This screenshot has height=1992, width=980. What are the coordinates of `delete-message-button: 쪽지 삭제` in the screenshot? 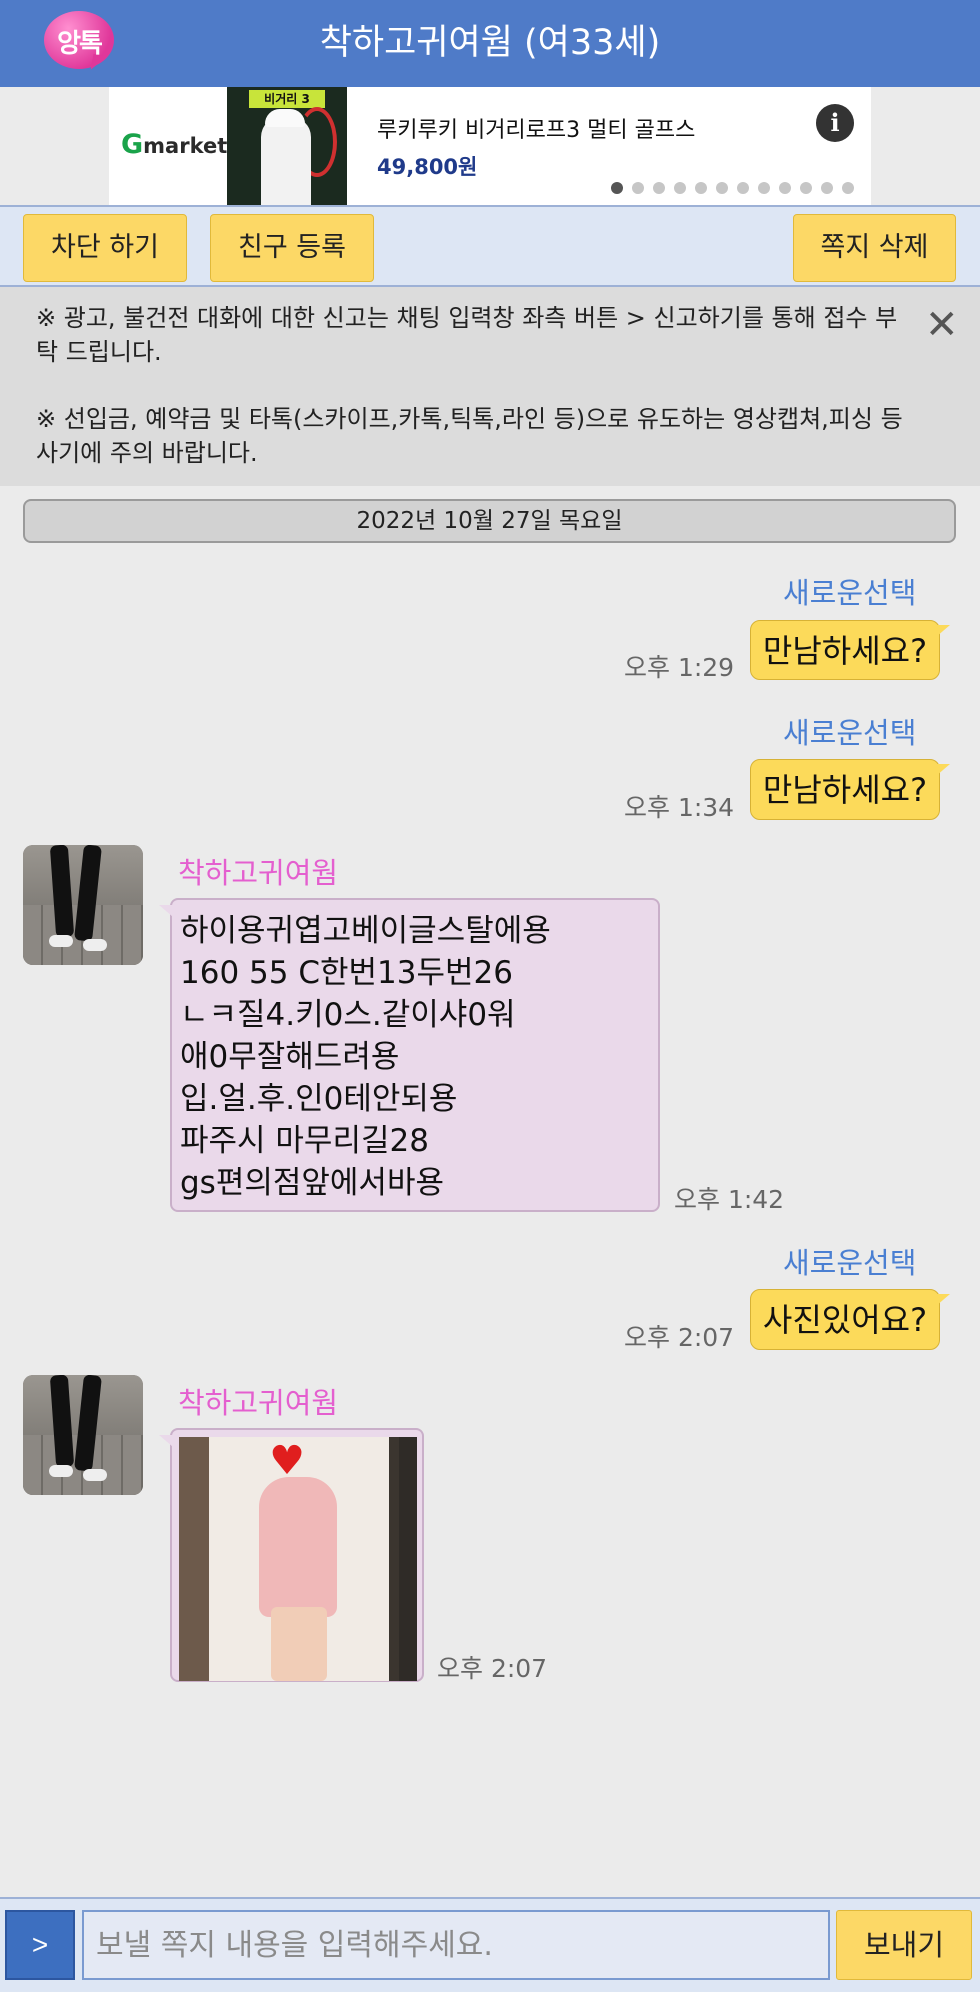 It's located at (874, 248).